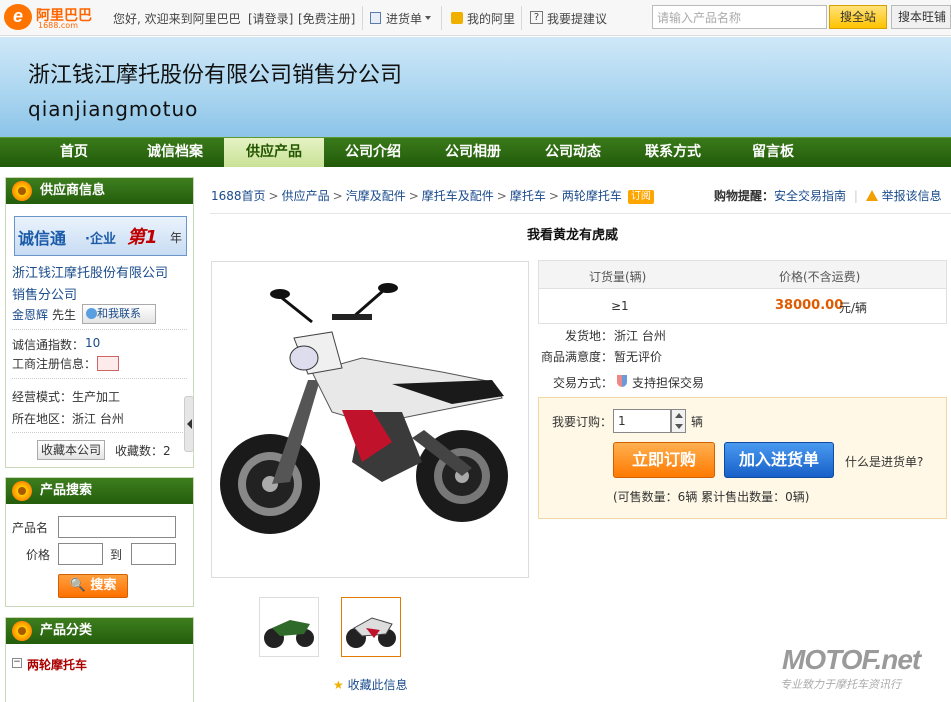  Describe the element at coordinates (370, 684) in the screenshot. I see `favorite-link: ★ 收藏此信息` at that location.